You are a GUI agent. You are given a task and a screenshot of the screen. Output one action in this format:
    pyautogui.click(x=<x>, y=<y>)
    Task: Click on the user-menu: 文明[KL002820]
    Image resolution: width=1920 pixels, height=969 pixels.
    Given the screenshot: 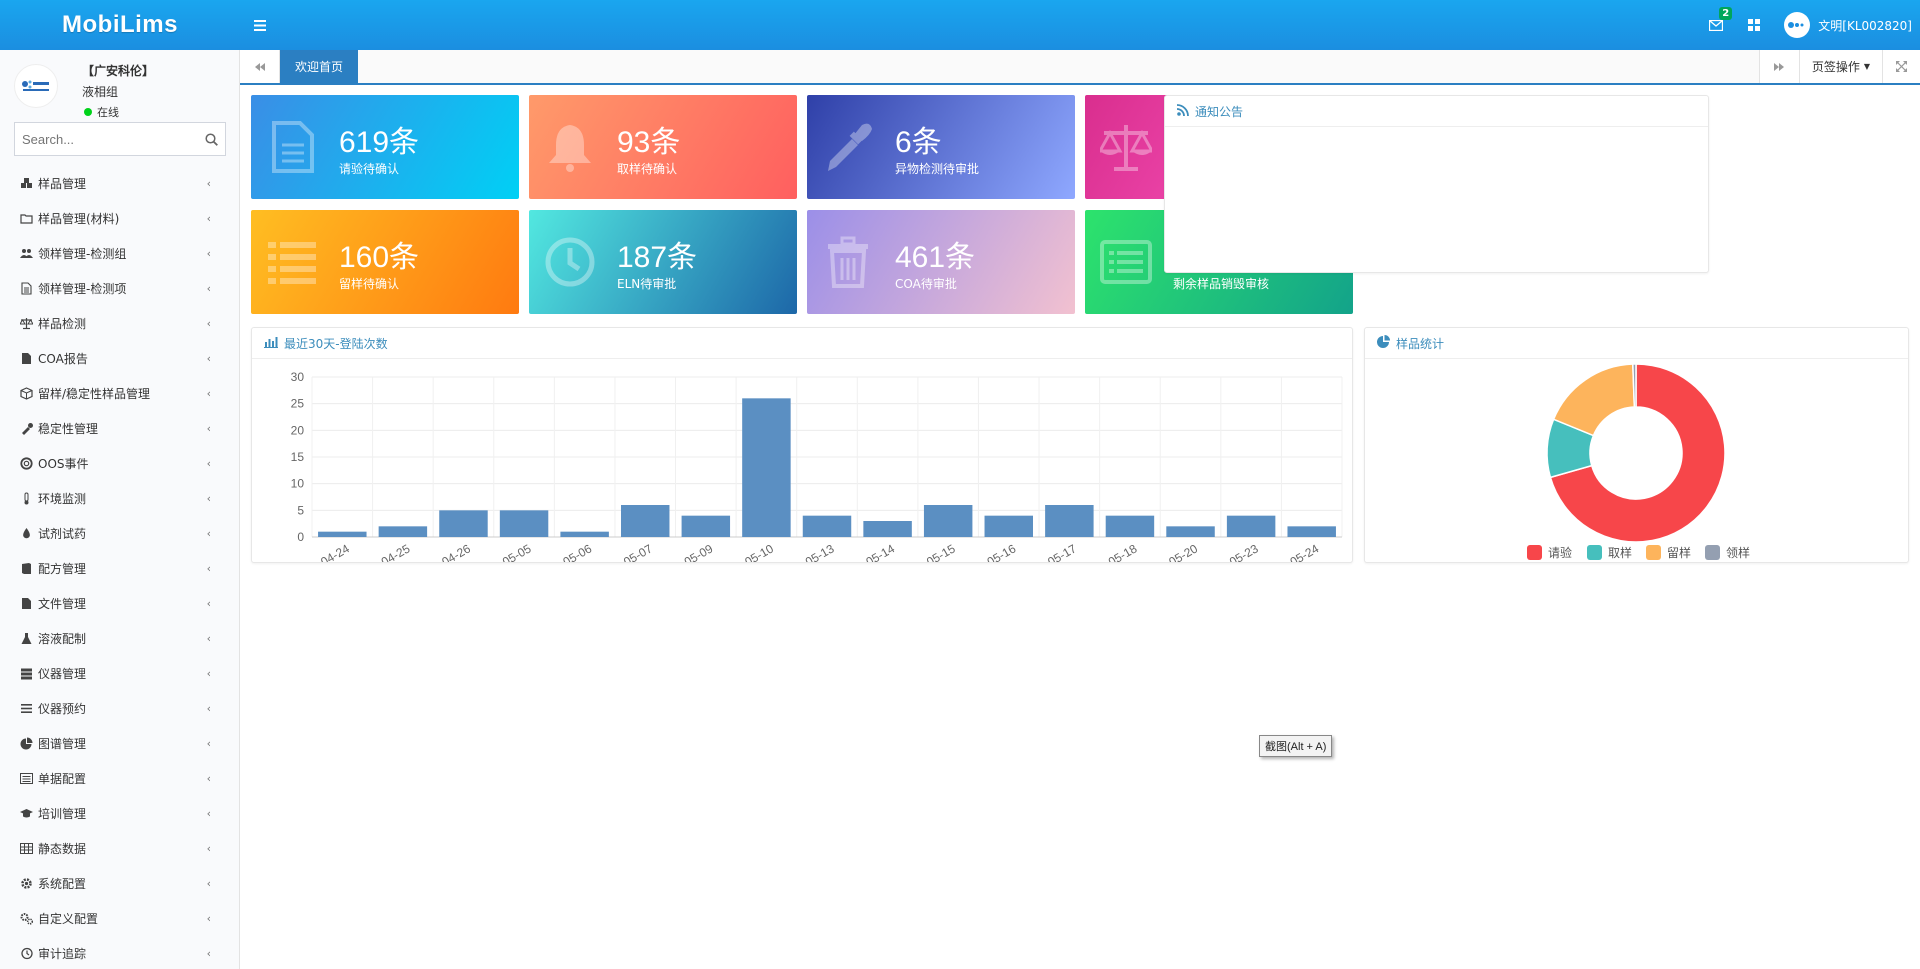 What is the action you would take?
    pyautogui.click(x=1848, y=25)
    